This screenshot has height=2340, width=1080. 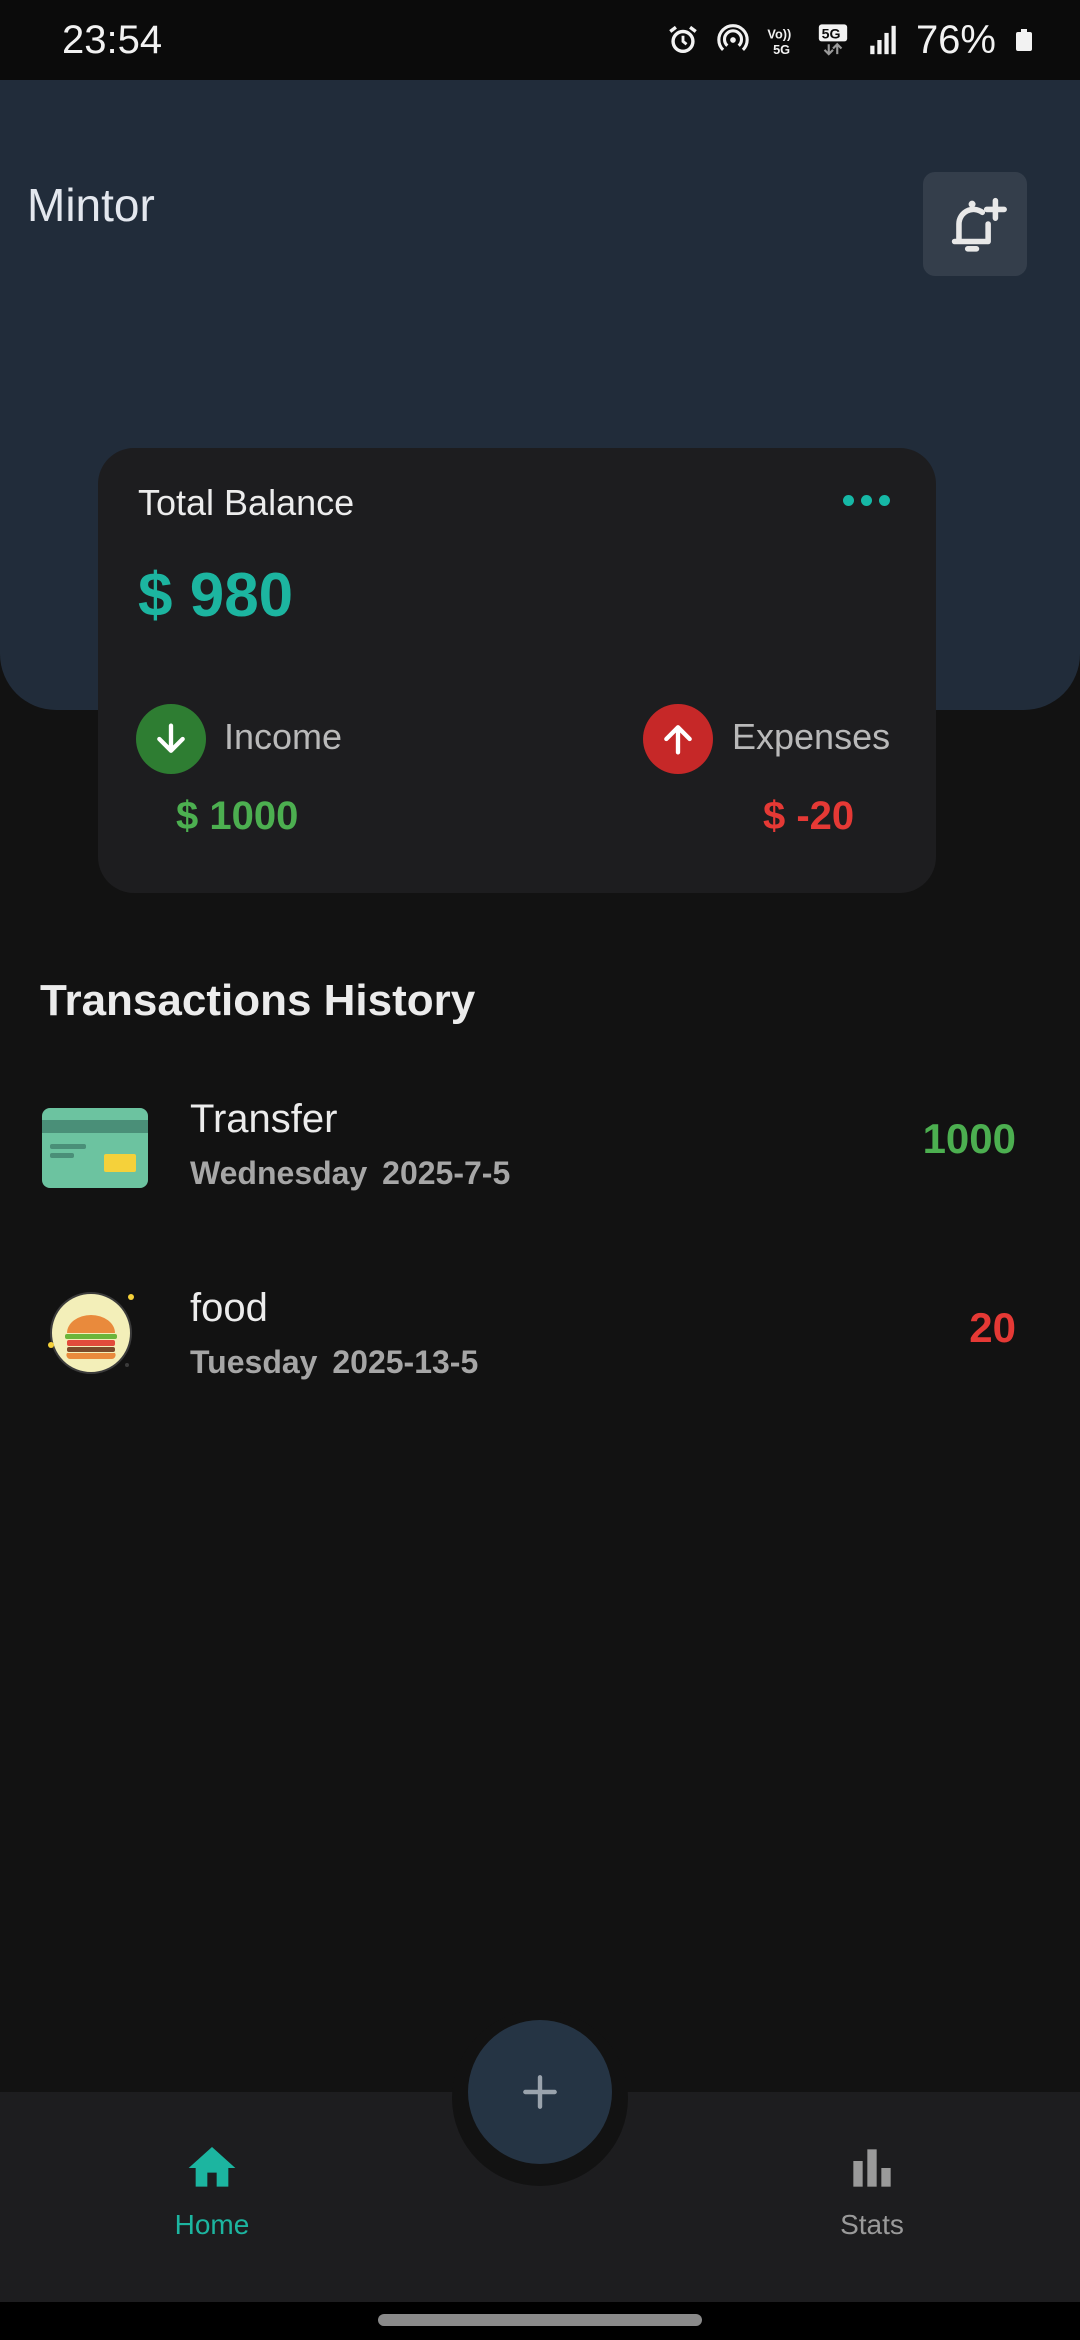 I want to click on transaction-amount: 1000, so click(x=969, y=1138).